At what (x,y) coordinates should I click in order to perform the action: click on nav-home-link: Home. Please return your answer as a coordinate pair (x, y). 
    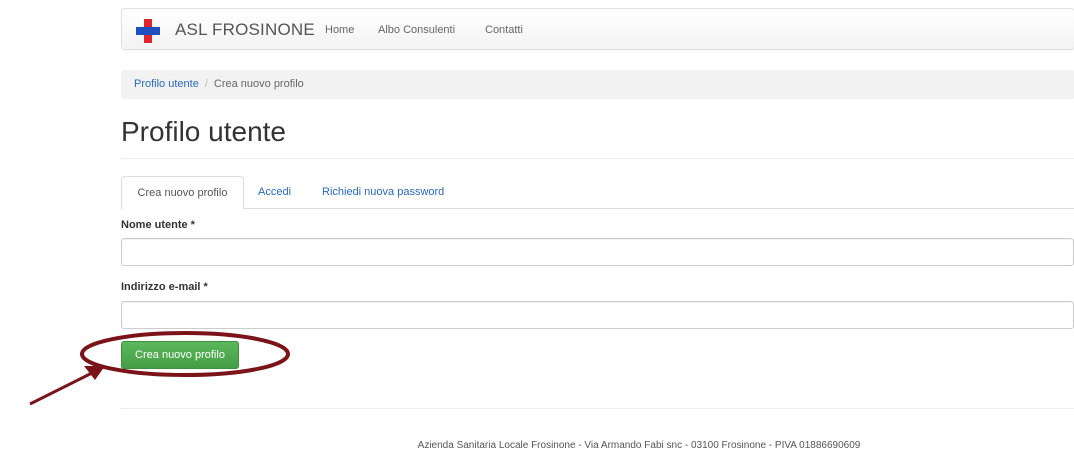
    Looking at the image, I should click on (339, 30).